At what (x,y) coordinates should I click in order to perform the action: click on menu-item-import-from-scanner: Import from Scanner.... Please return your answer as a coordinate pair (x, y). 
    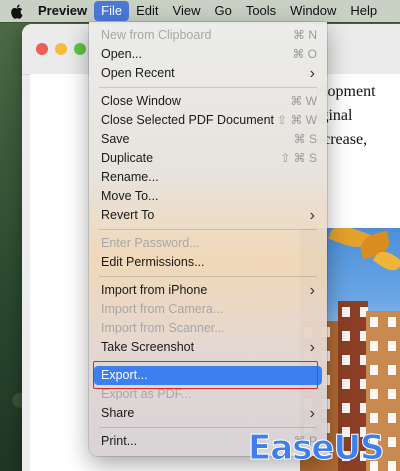
    Looking at the image, I should click on (208, 328).